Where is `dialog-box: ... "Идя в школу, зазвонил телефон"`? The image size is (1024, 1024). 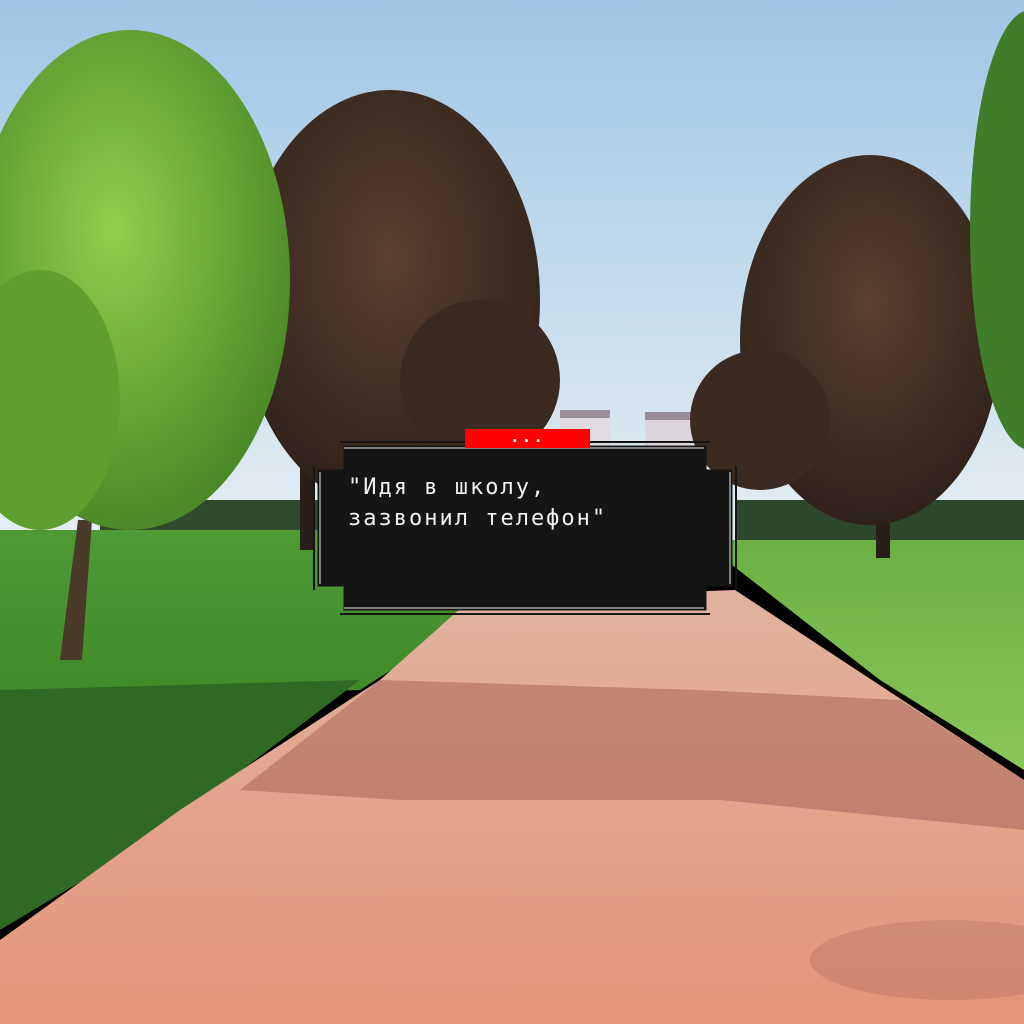
dialog-box: ... "Идя в школу, зазвонил телефон" is located at coordinates (525, 522).